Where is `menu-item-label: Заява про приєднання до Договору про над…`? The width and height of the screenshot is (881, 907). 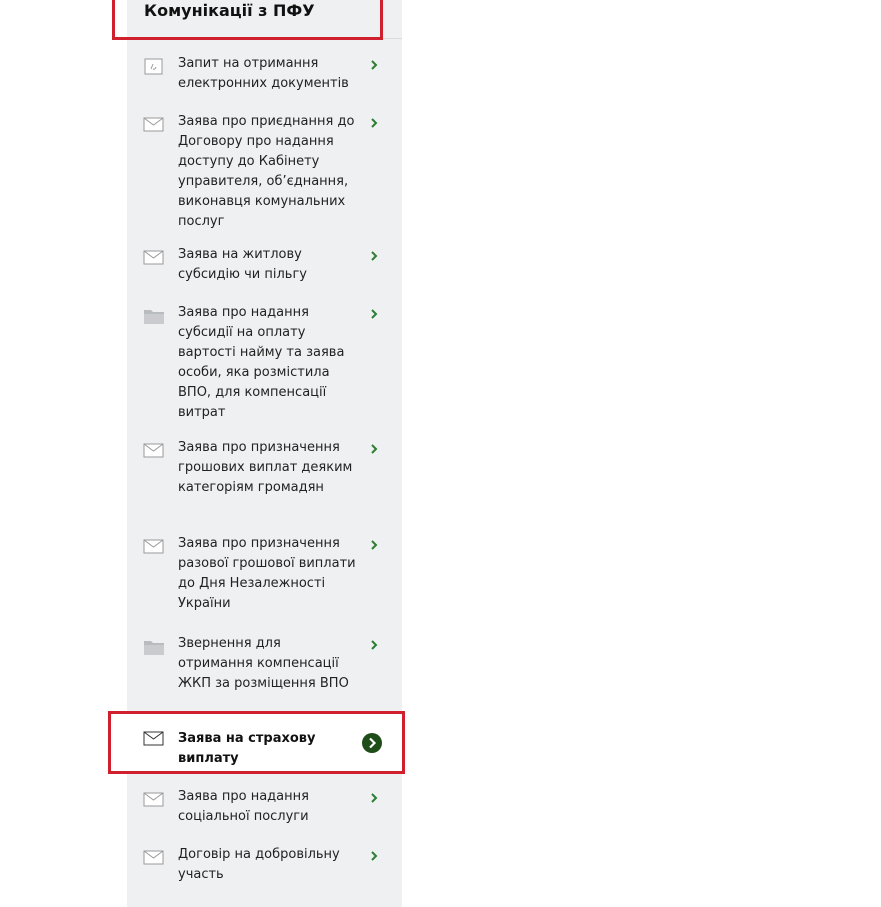
menu-item-label: Заява про приєднання до Договору про над… is located at coordinates (266, 171).